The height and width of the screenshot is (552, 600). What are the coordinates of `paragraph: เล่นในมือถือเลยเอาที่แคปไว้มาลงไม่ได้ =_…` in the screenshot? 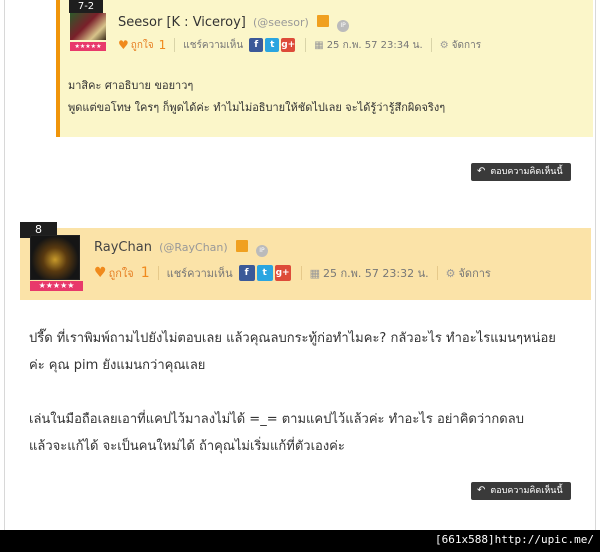 It's located at (292, 433).